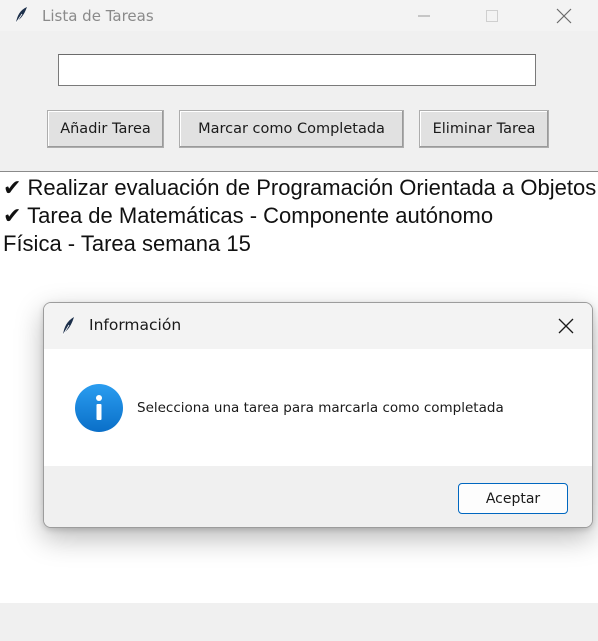  Describe the element at coordinates (291, 129) in the screenshot. I see `mark-completed-button: Marcar como Completada` at that location.